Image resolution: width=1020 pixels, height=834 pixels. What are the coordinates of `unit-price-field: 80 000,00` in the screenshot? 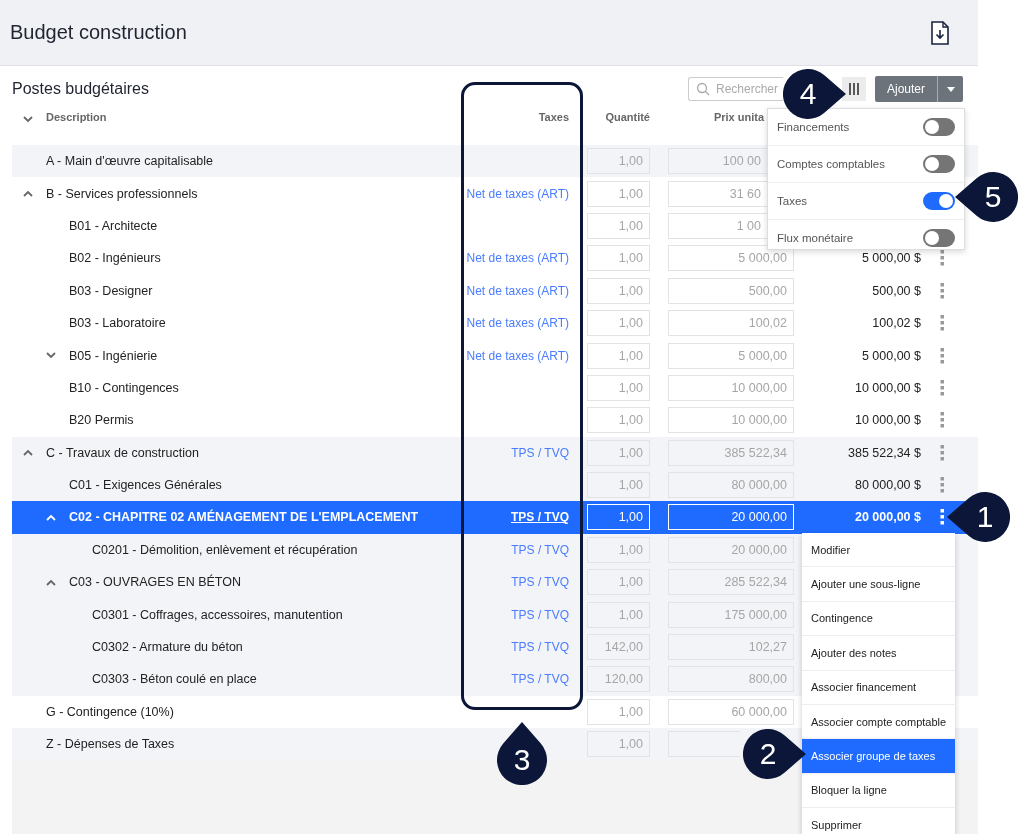 It's located at (731, 485).